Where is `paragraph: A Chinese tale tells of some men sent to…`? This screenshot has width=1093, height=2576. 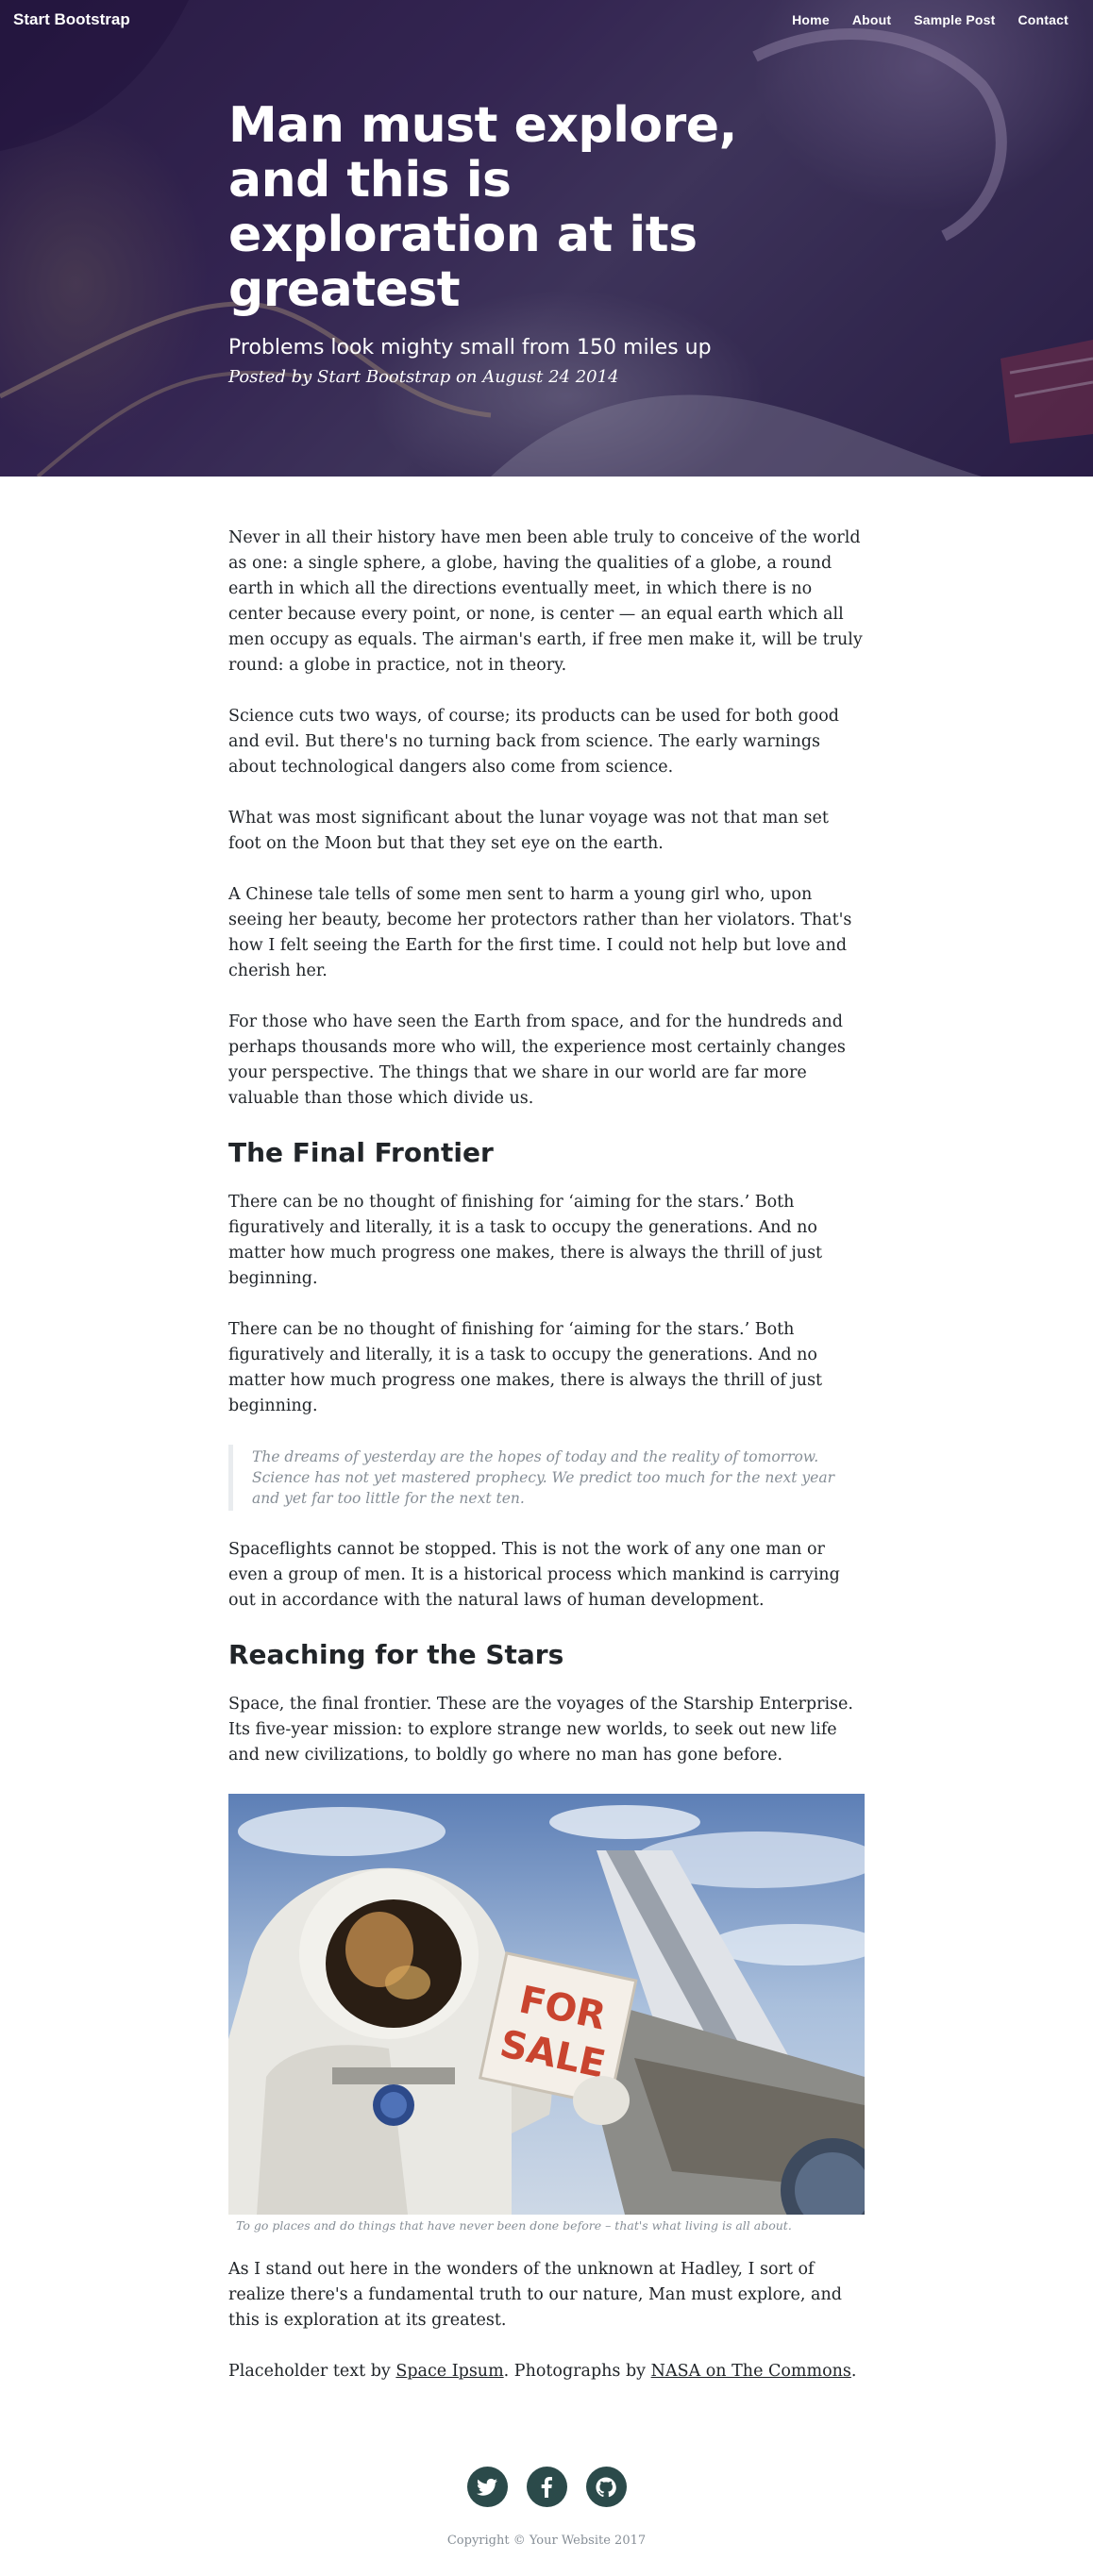
paragraph: A Chinese tale tells of some men sent to… is located at coordinates (540, 932).